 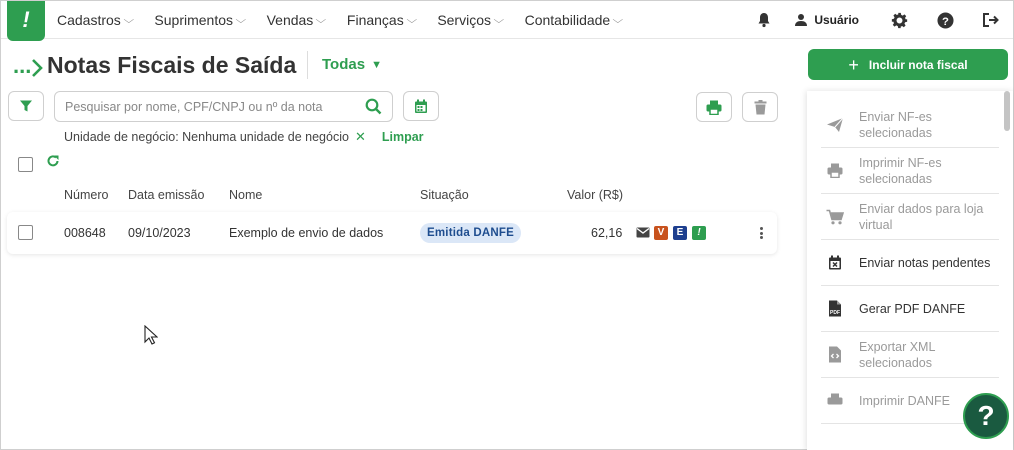 What do you see at coordinates (25, 164) in the screenshot?
I see `select-all-checkbox` at bounding box center [25, 164].